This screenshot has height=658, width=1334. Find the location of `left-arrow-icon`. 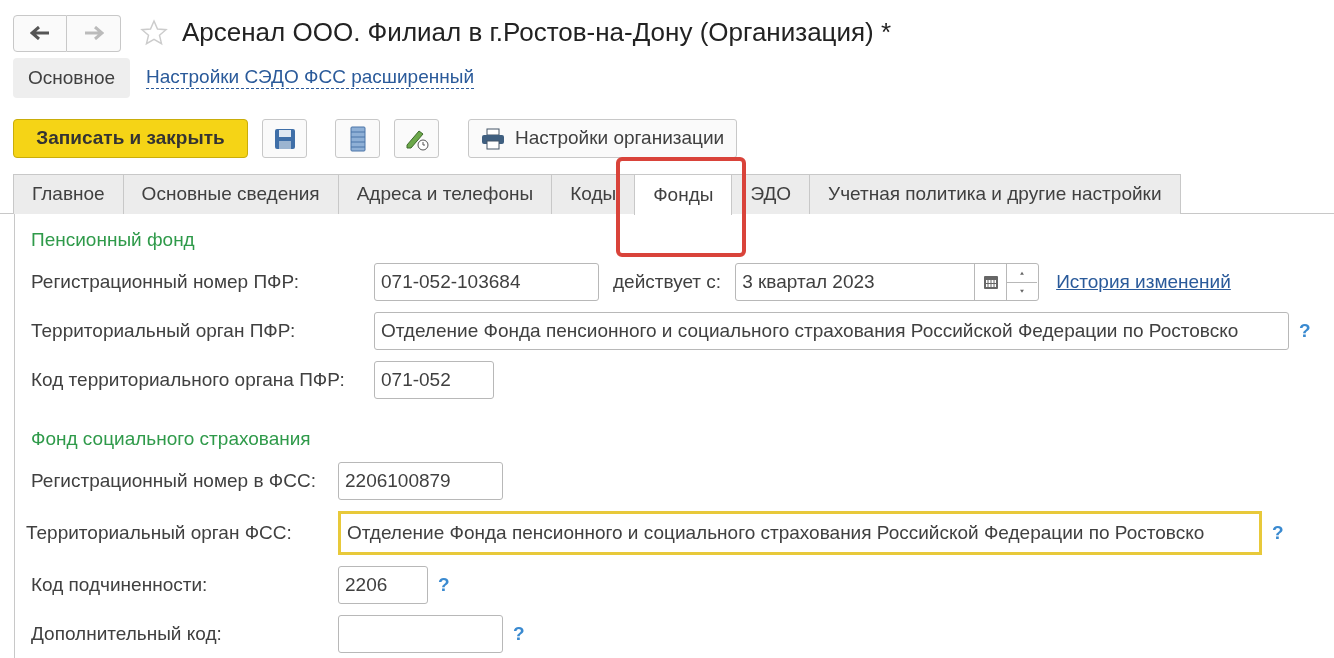

left-arrow-icon is located at coordinates (40, 33).